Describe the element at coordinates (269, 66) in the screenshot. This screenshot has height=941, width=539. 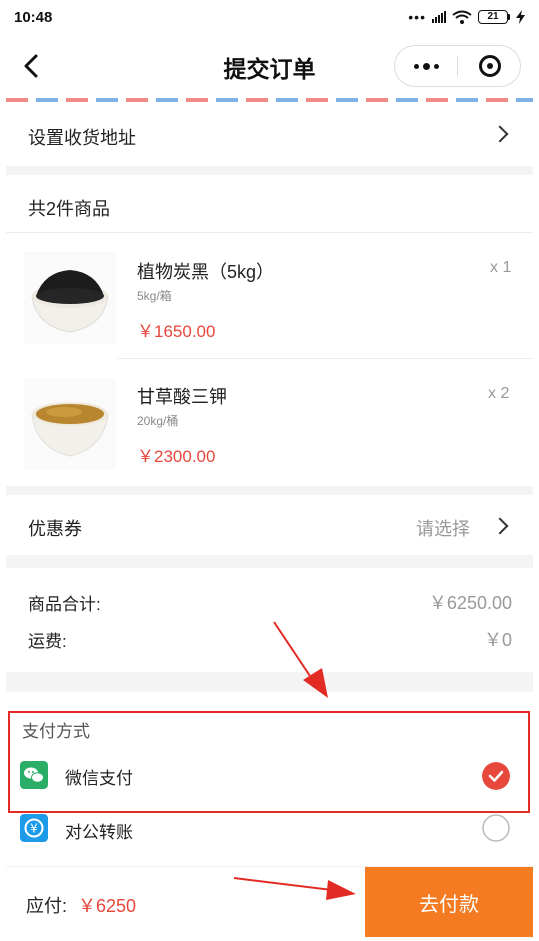
I see `navigation-bar: 提交订单` at that location.